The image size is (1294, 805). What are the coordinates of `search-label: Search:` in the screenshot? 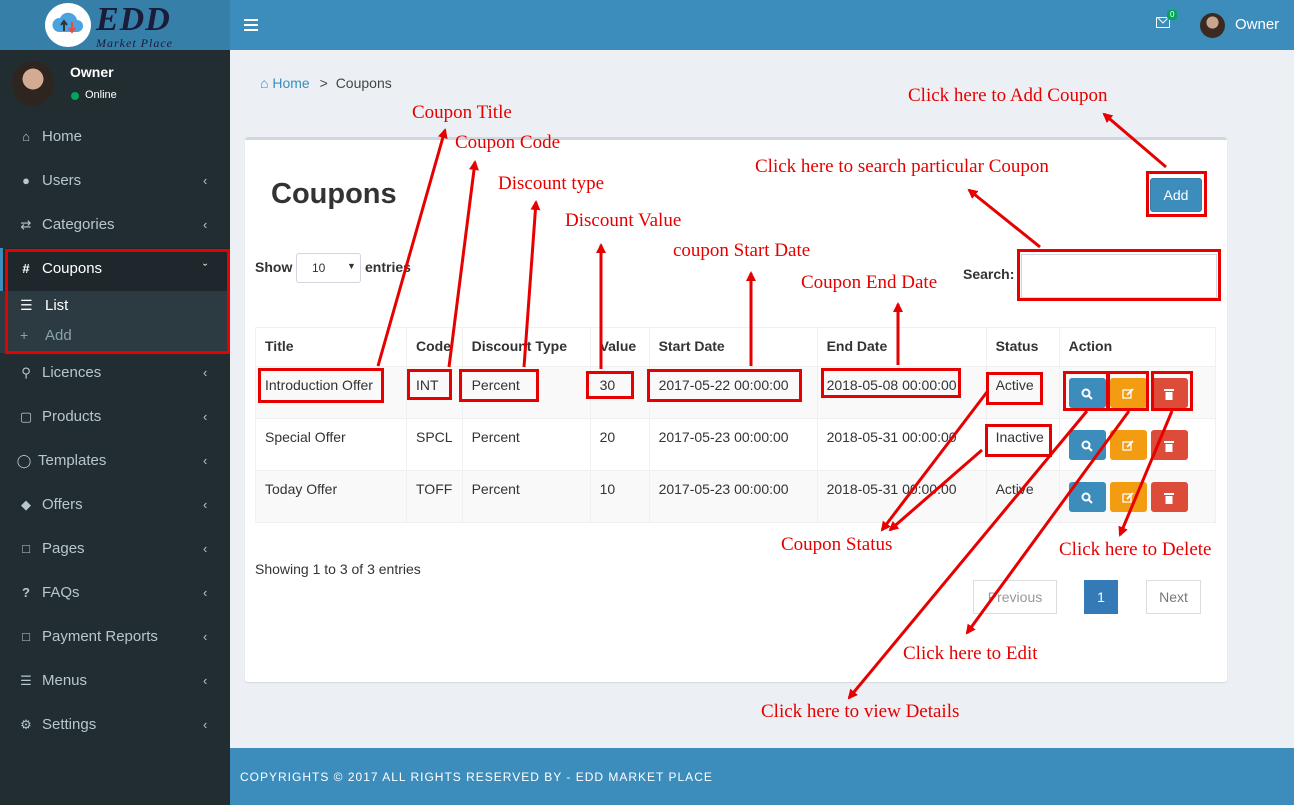 It's located at (989, 274).